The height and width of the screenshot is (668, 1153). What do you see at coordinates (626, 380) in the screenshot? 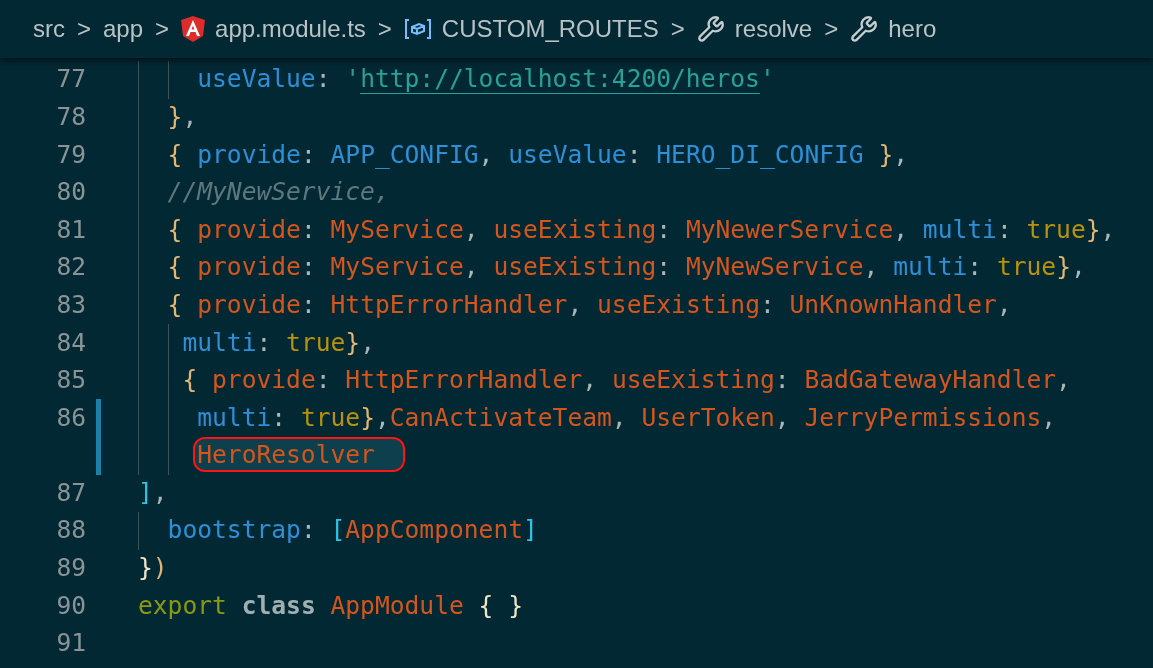
I see `code-line: { provide: HttpErrorHandler, useExisting: BadGatewayHandler,` at bounding box center [626, 380].